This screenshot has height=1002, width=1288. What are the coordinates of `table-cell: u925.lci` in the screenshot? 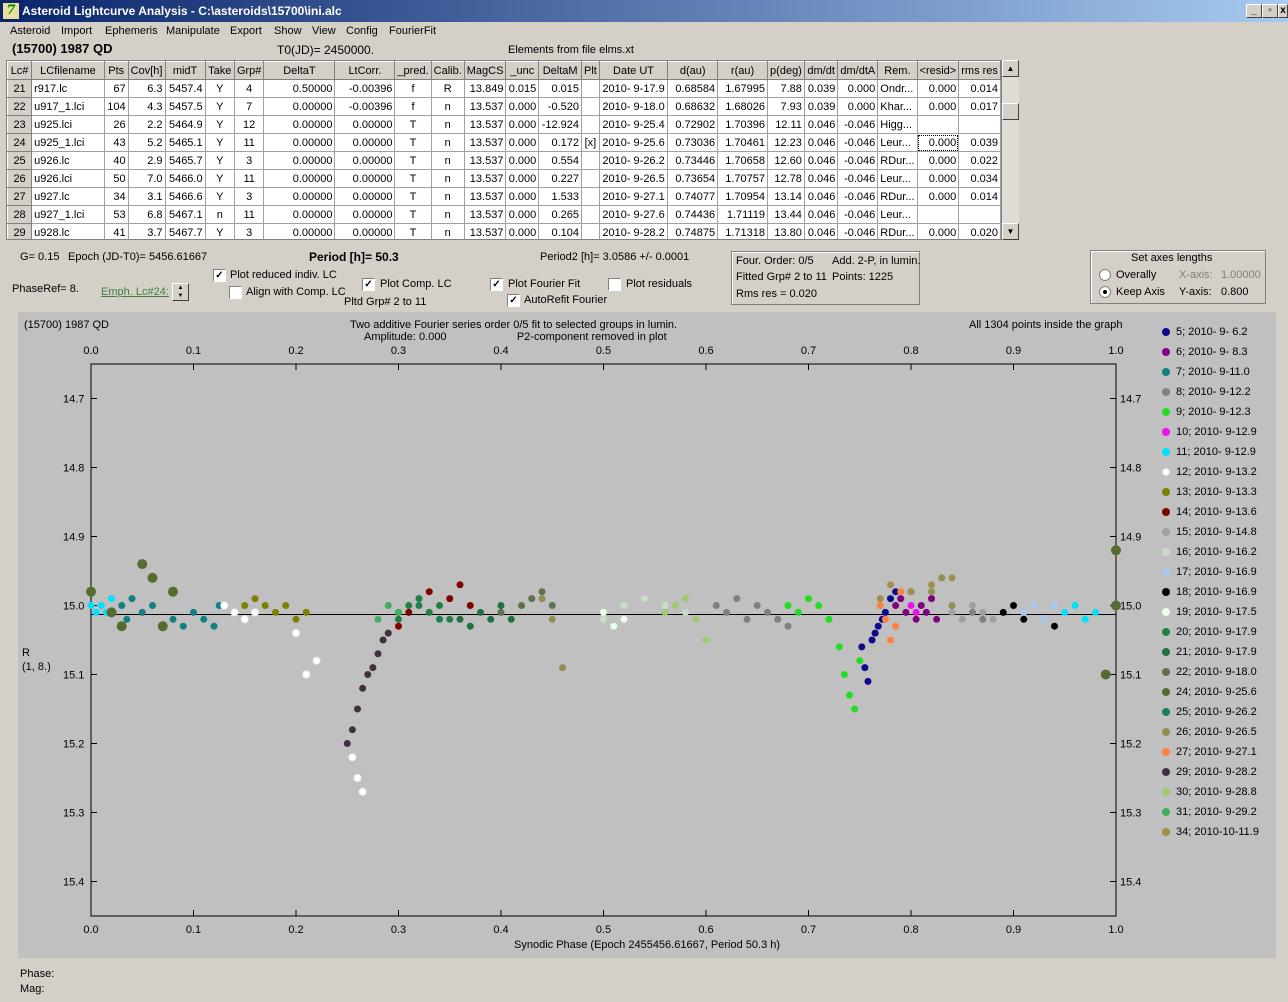 It's located at (68, 124).